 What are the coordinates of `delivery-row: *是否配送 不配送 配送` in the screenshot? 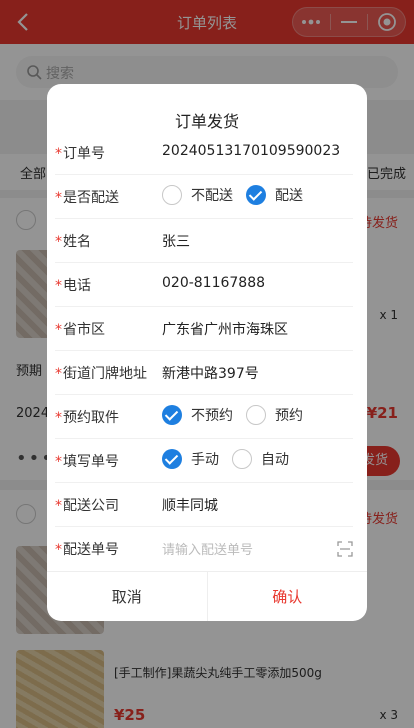 It's located at (204, 197).